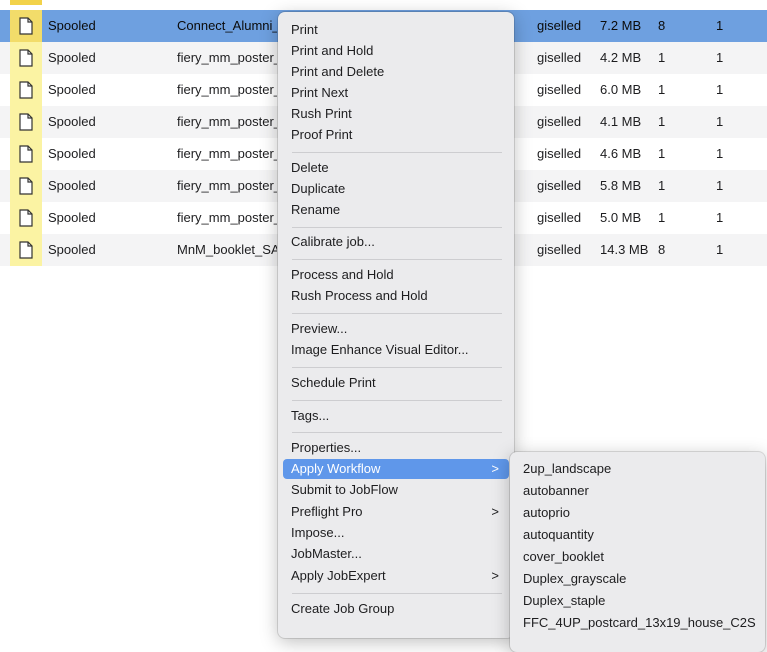 The height and width of the screenshot is (652, 767). What do you see at coordinates (327, 511) in the screenshot?
I see `menu-item-label: Preflight Pro` at bounding box center [327, 511].